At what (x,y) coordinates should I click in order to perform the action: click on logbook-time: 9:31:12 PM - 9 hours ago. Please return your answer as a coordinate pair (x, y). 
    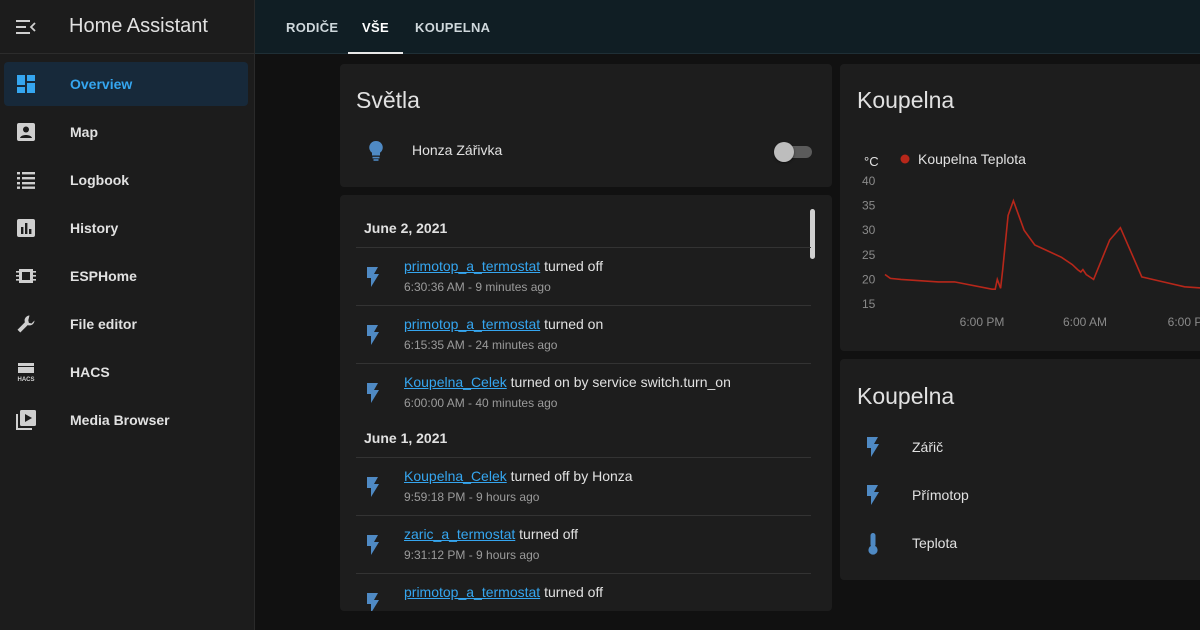
    Looking at the image, I should click on (472, 555).